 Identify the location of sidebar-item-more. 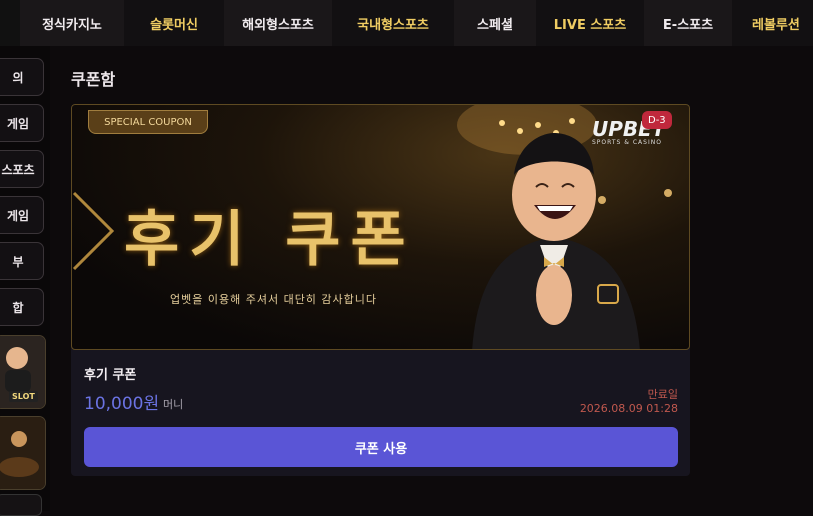
(21, 505).